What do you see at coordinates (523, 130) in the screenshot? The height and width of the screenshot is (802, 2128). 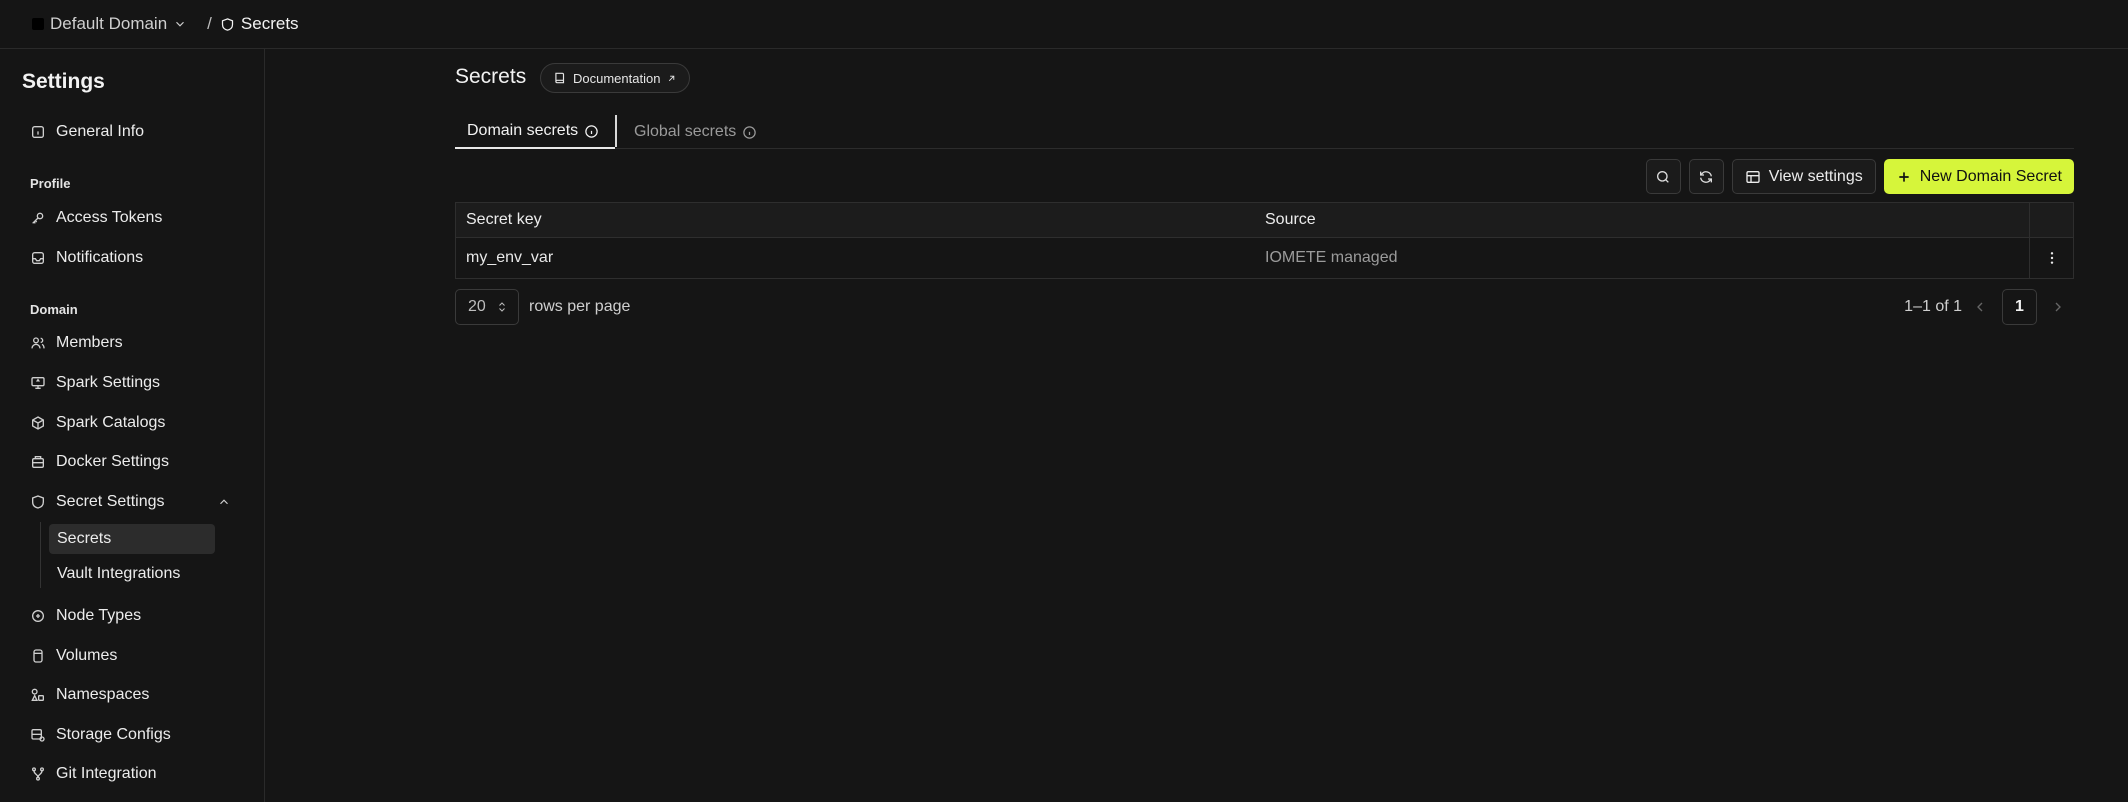 I see `tab-label: Domain secrets` at bounding box center [523, 130].